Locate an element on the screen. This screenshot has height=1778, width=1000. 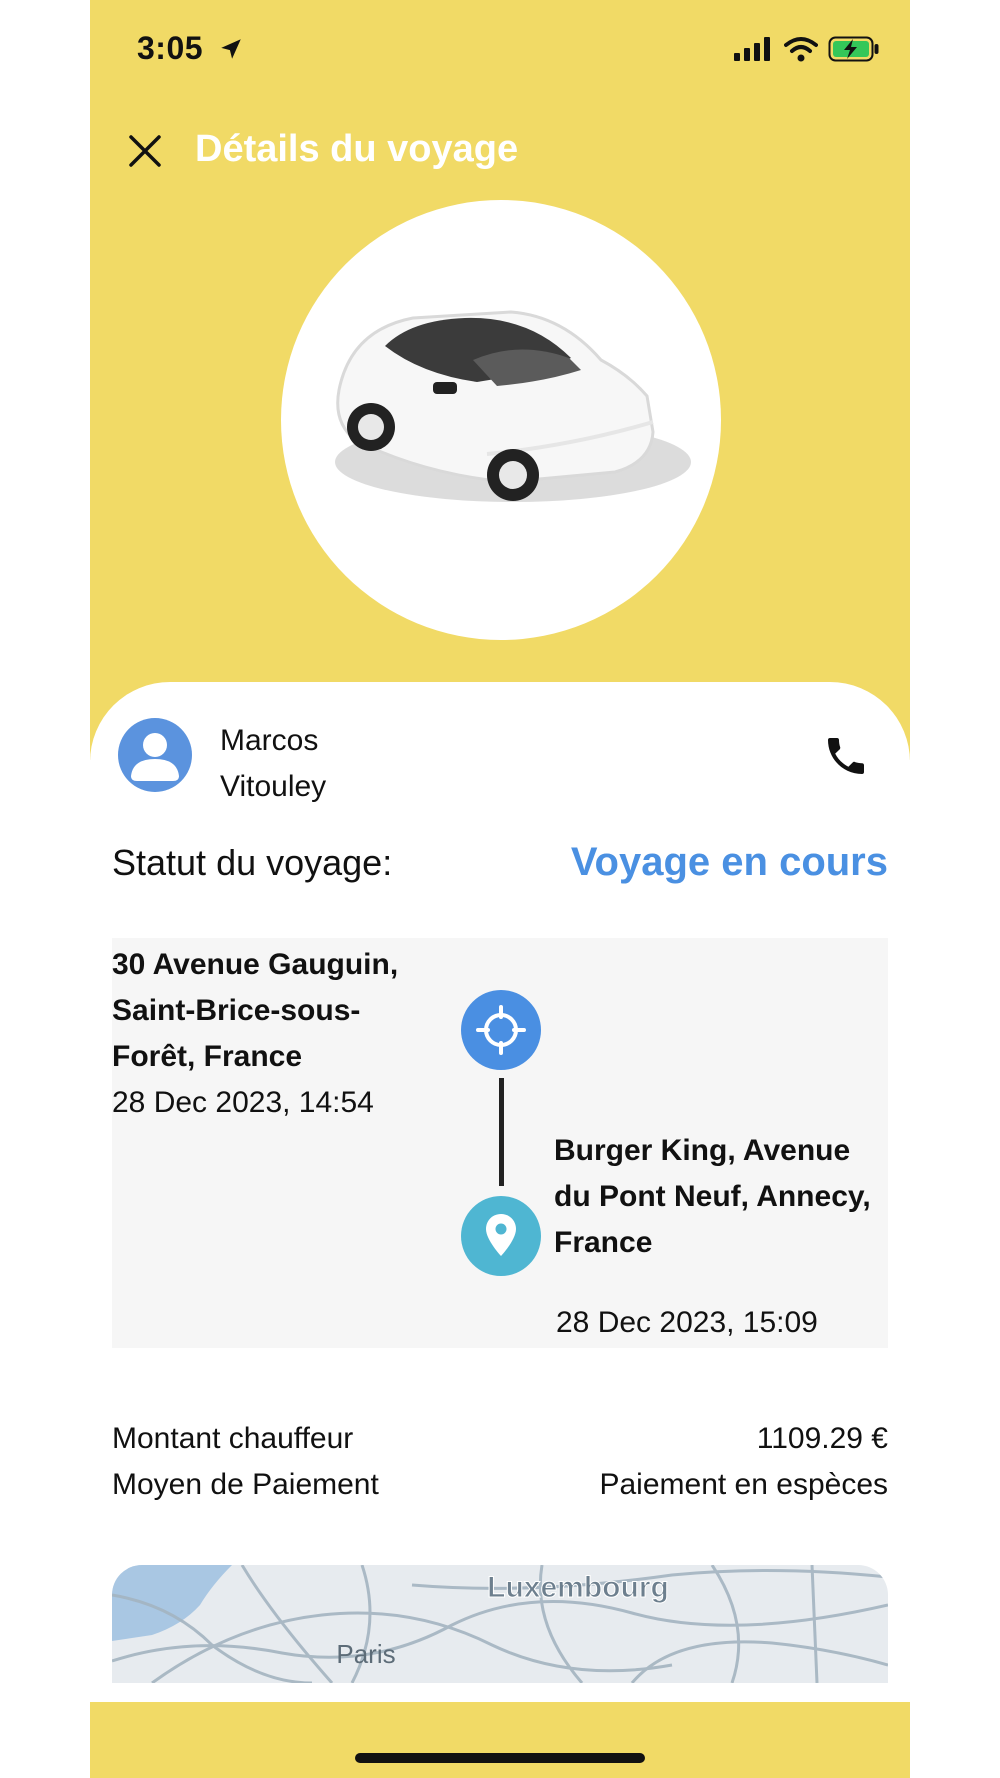
pickup-time: 28 Dec 2023, 14:54 is located at coordinates (243, 1102).